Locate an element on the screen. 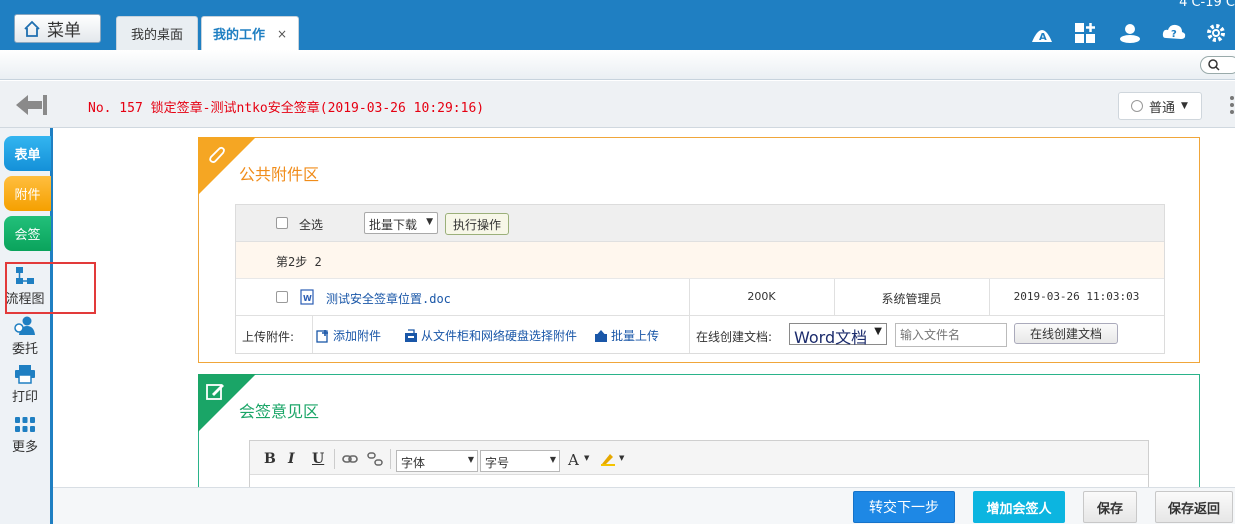 Image resolution: width=1235 pixels, height=524 pixels. side-tab-countersign: 会签 is located at coordinates (27, 233).